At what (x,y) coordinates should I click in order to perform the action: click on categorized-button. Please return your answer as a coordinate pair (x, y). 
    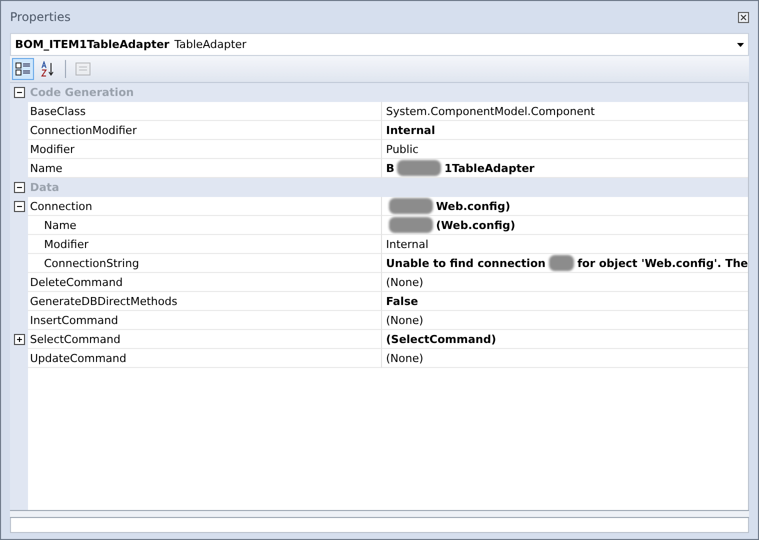
    Looking at the image, I should click on (23, 69).